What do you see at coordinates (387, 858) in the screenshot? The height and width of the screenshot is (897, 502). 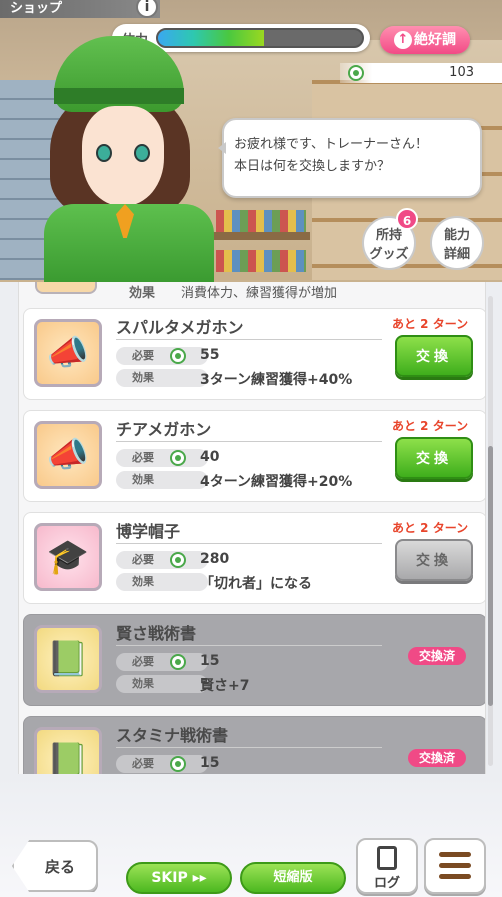 I see `log-icon` at bounding box center [387, 858].